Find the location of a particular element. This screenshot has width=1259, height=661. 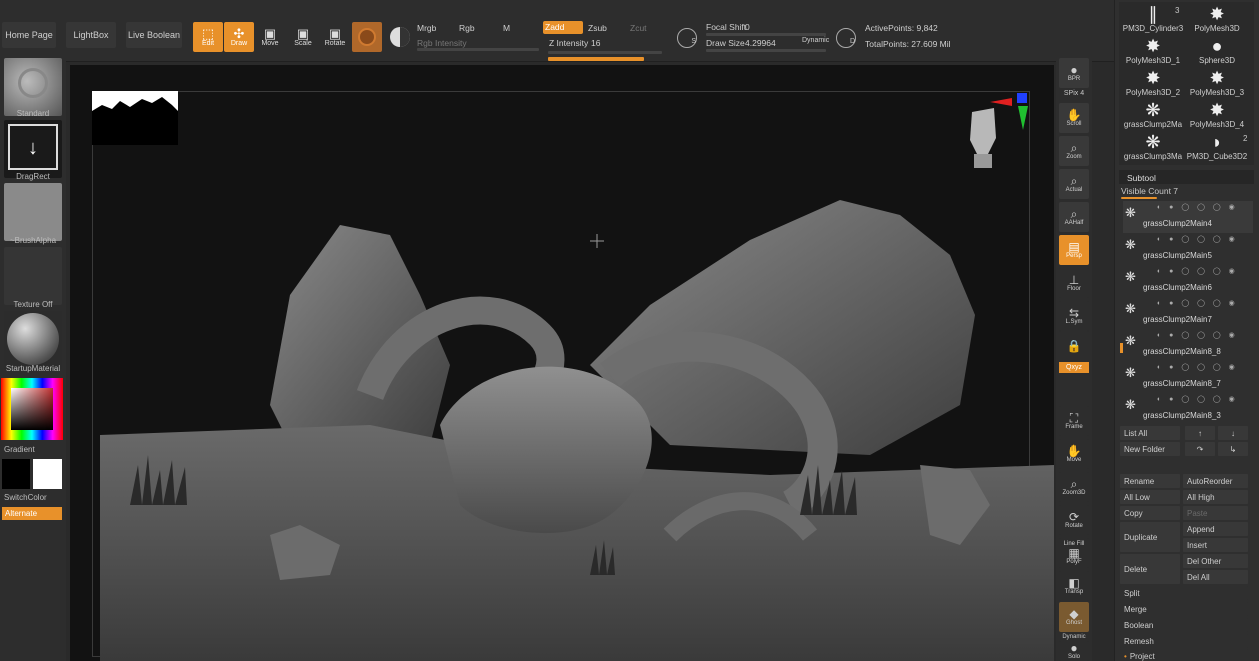

primary-color-swatch is located at coordinates (16, 474).